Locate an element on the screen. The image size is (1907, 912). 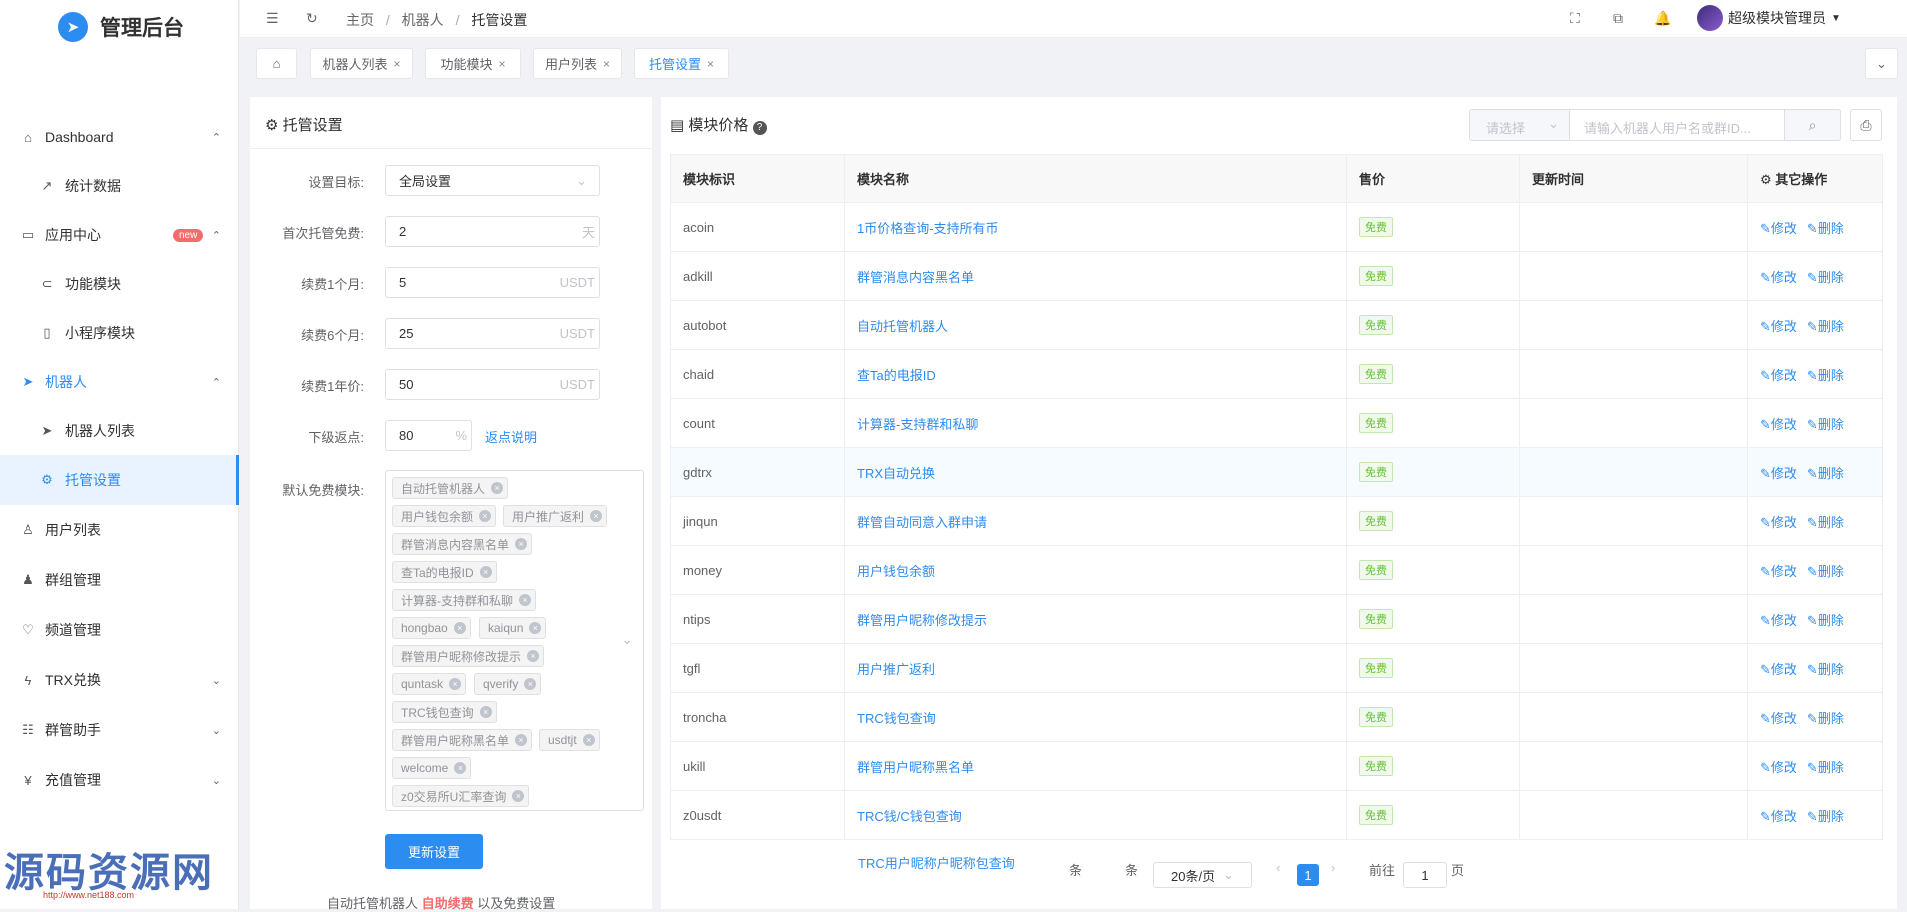
renew12-input: 50 USDT is located at coordinates (492, 384).